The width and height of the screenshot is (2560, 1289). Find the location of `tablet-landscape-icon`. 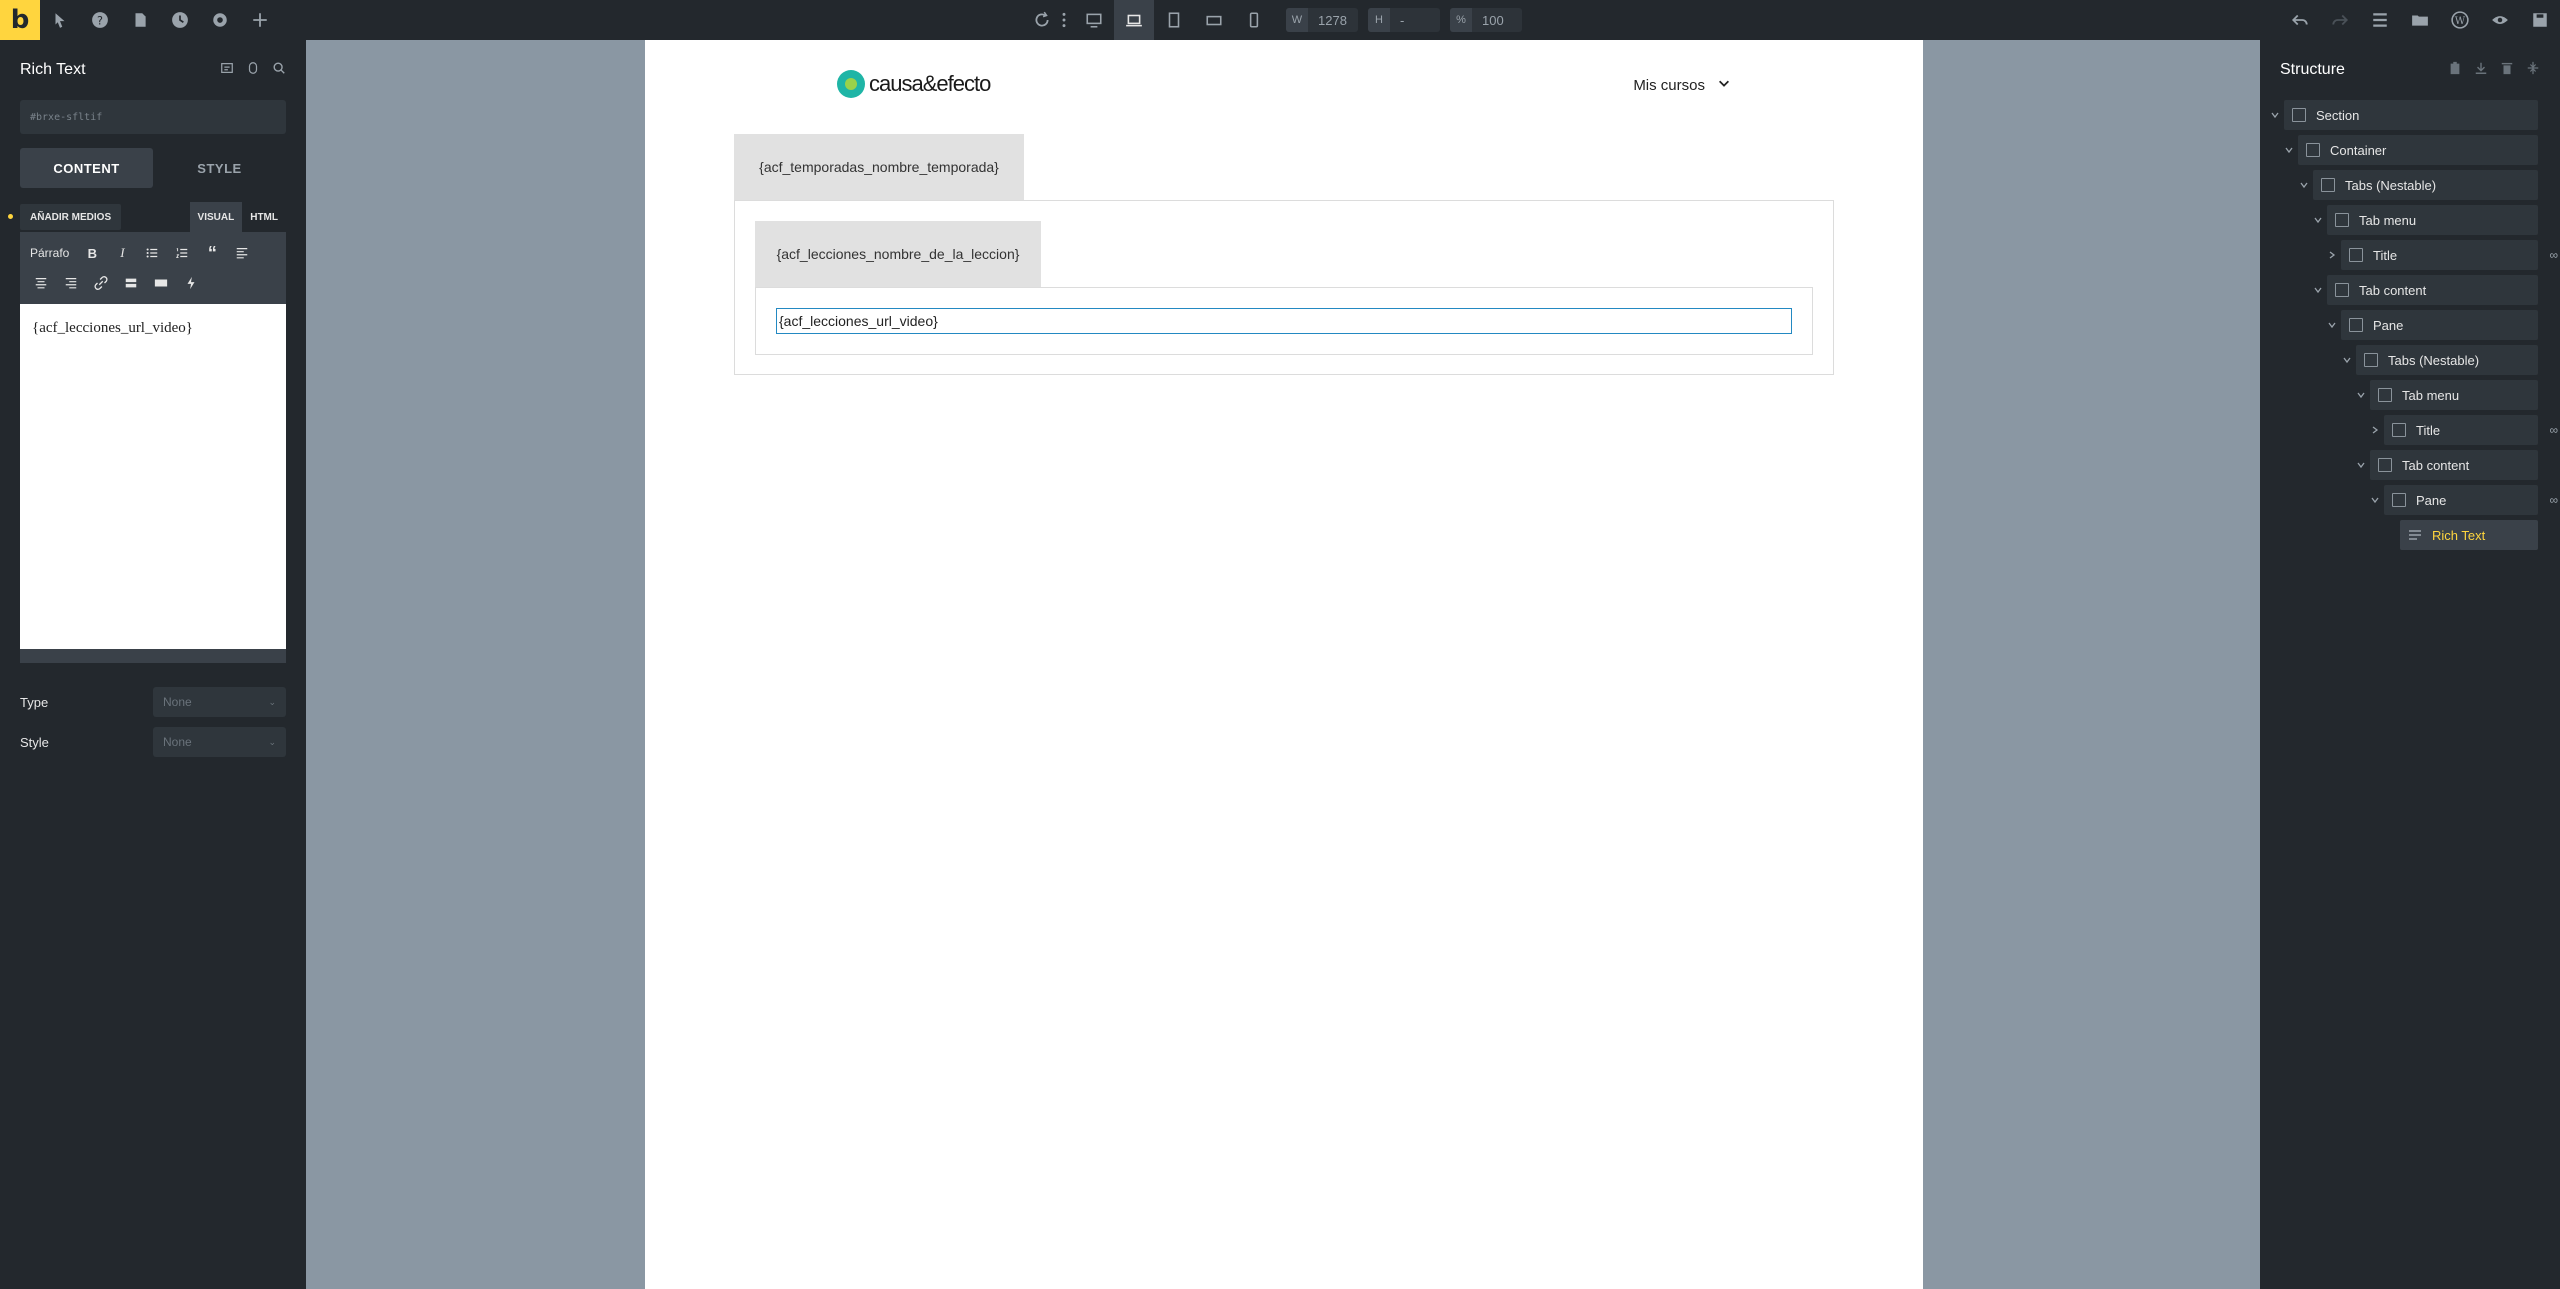

tablet-landscape-icon is located at coordinates (1214, 20).